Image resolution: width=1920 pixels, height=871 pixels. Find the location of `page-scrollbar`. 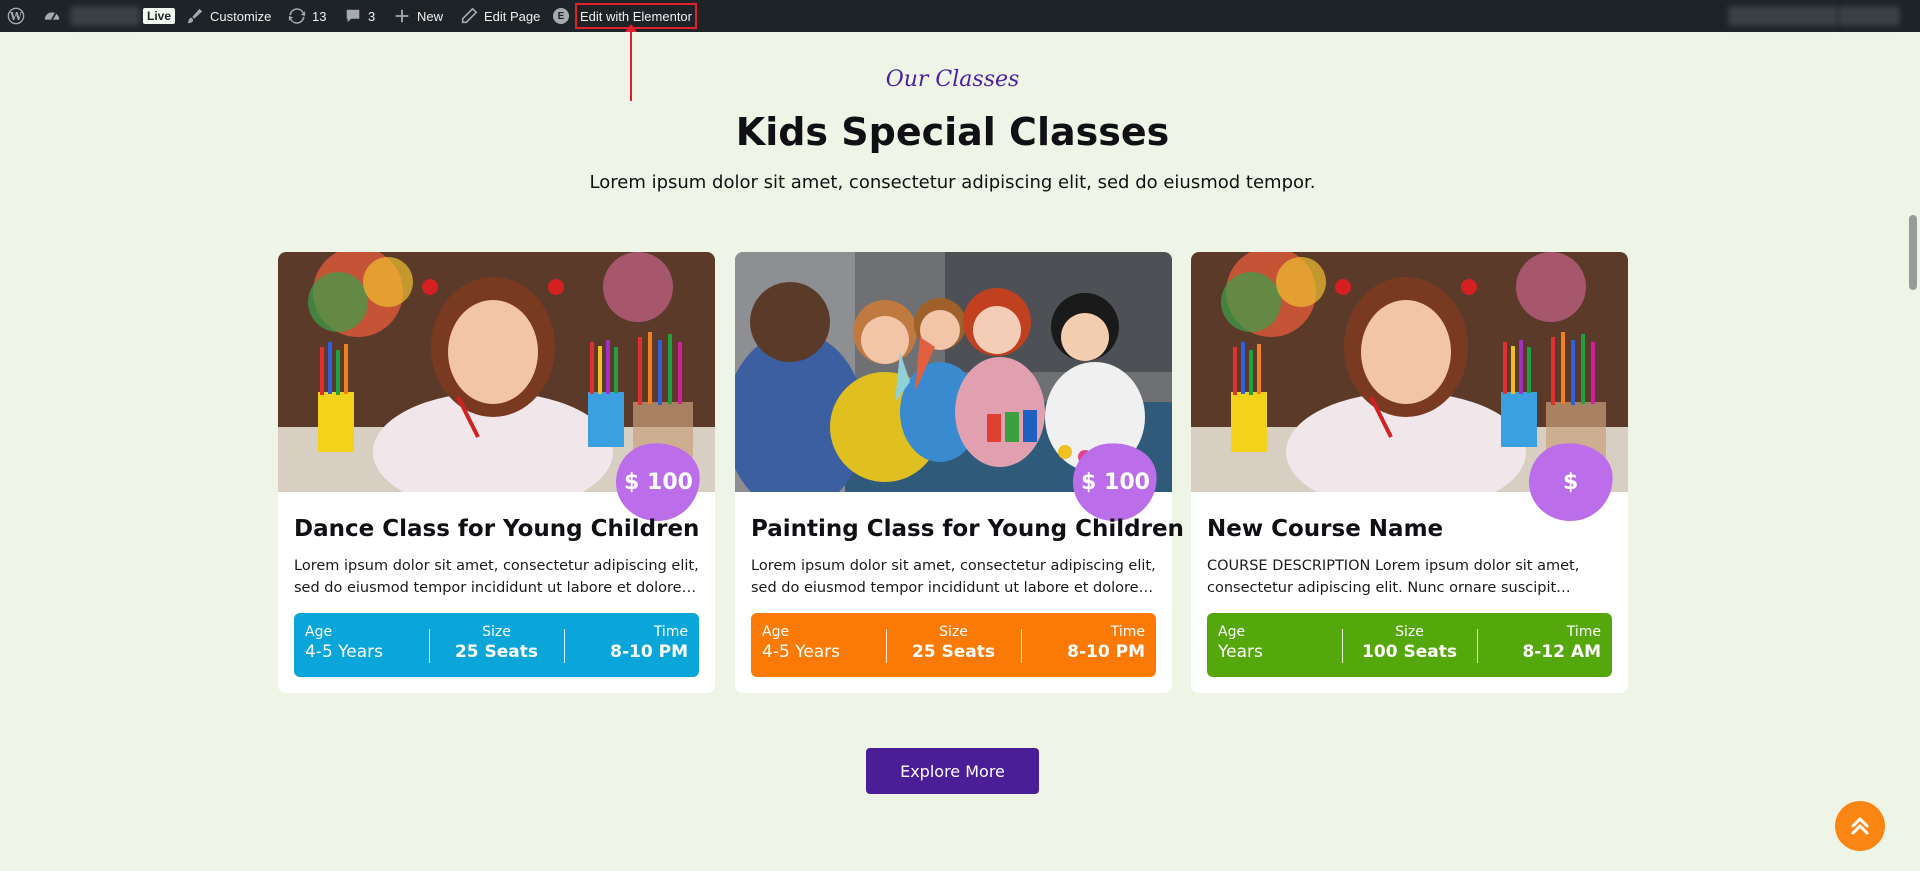

page-scrollbar is located at coordinates (1913, 451).